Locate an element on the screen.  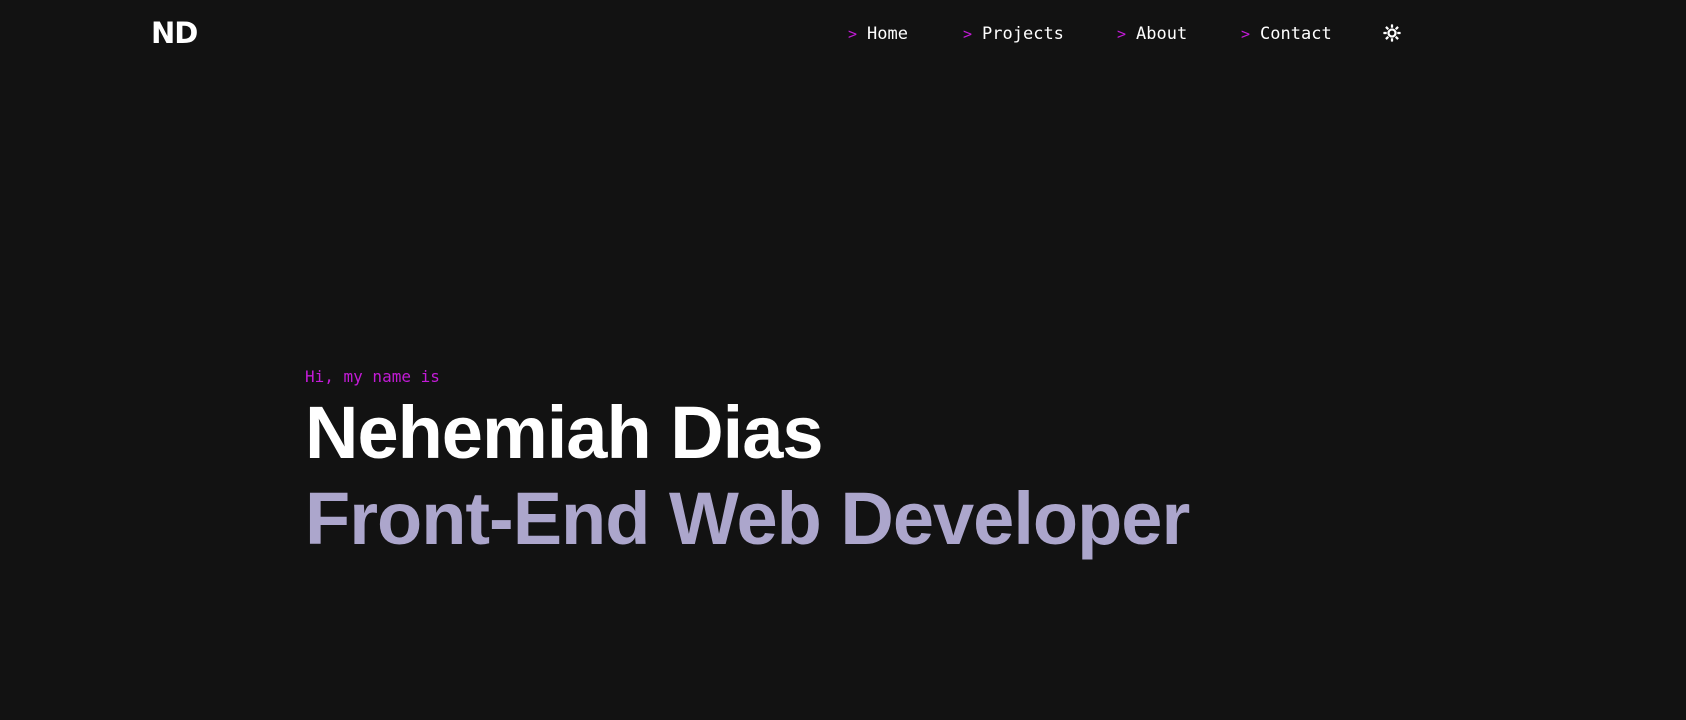
nav-link-projects: > Projects is located at coordinates (1013, 34).